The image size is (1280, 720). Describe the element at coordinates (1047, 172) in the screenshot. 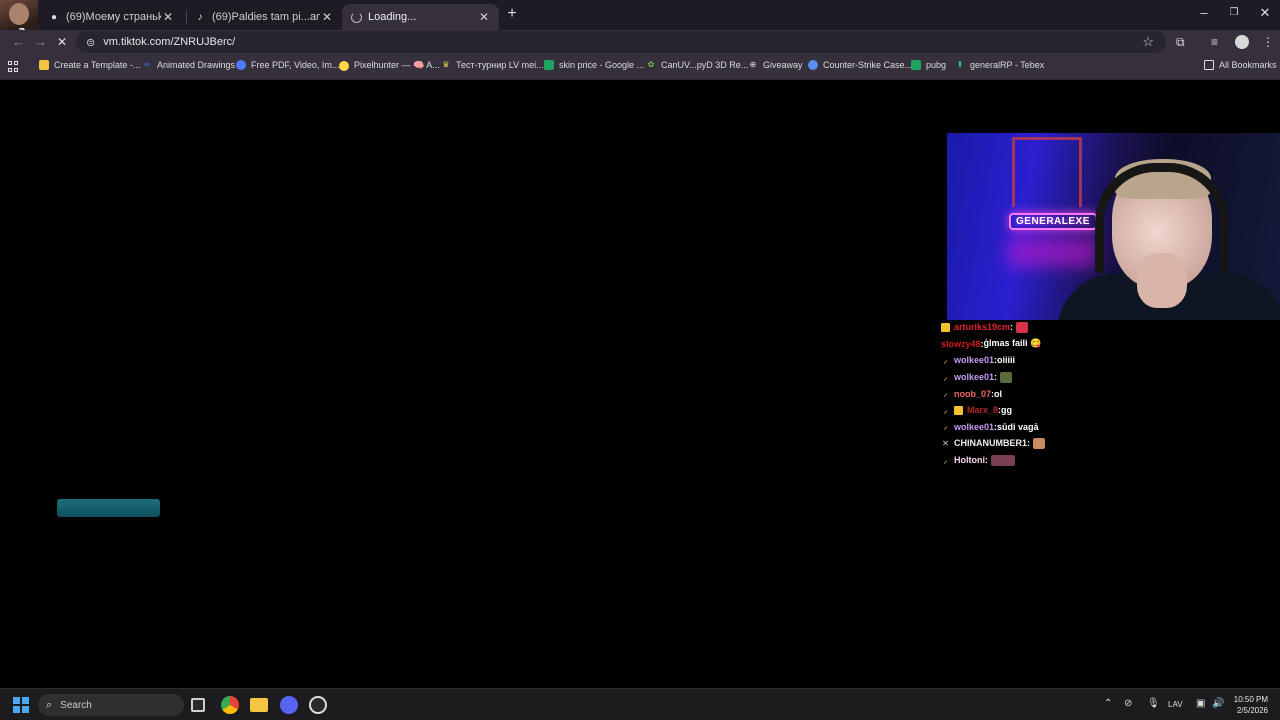

I see `background-shelf` at that location.